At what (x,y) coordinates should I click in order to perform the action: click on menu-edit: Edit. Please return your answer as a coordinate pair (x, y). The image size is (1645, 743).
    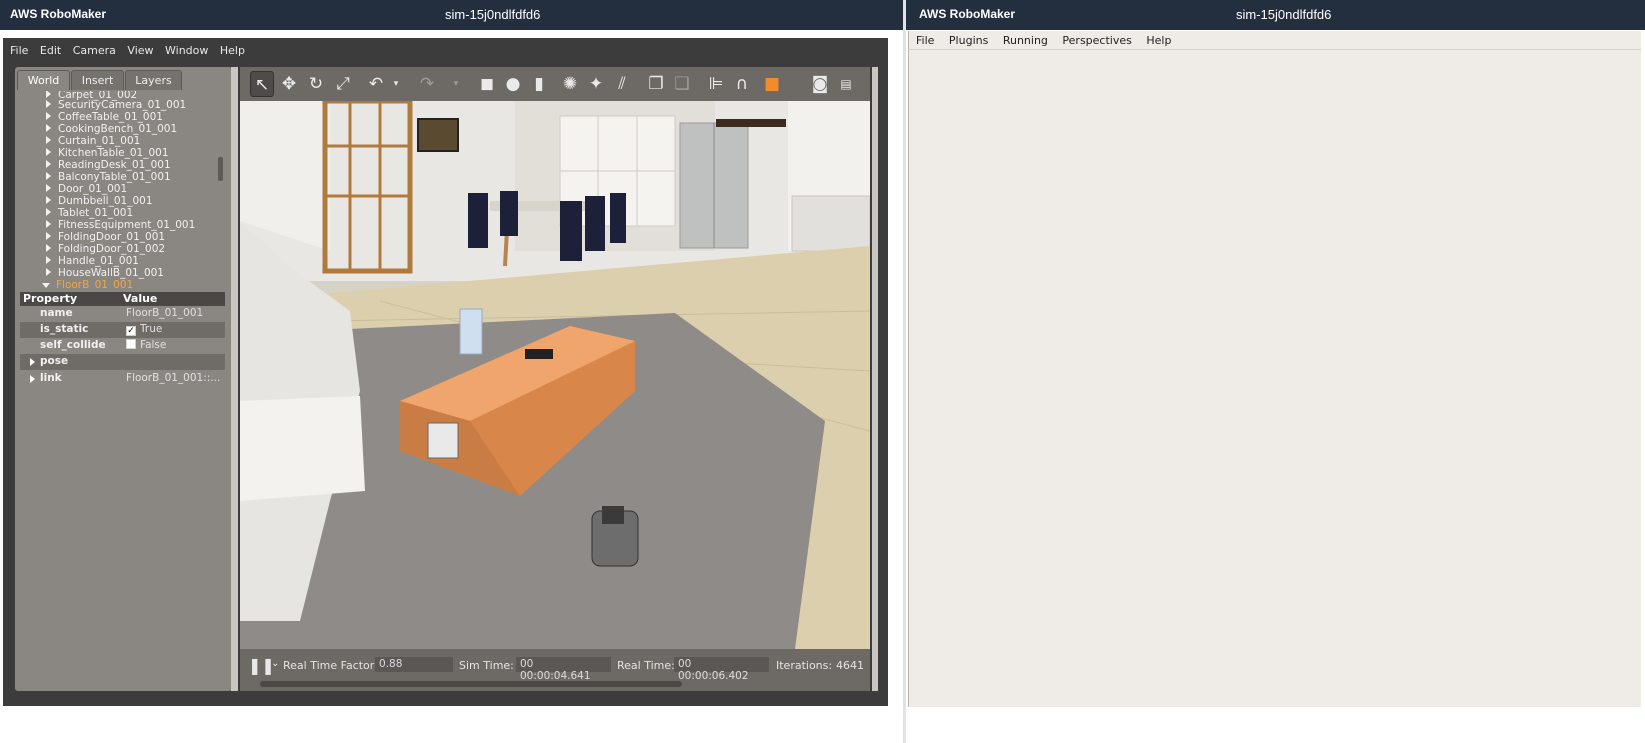
    Looking at the image, I should click on (50, 50).